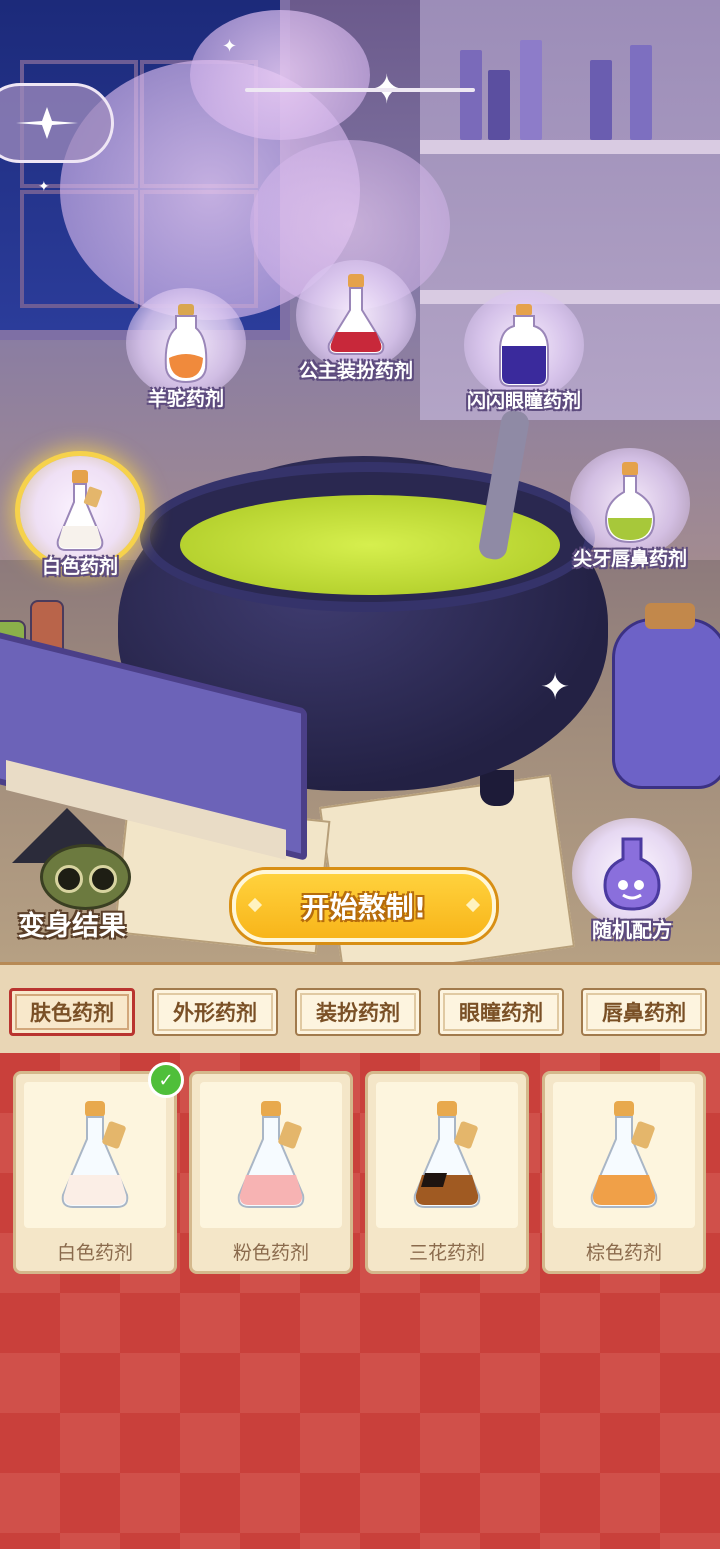 This screenshot has width=720, height=1549. I want to click on tab-label: 装扮药剂, so click(358, 1013).